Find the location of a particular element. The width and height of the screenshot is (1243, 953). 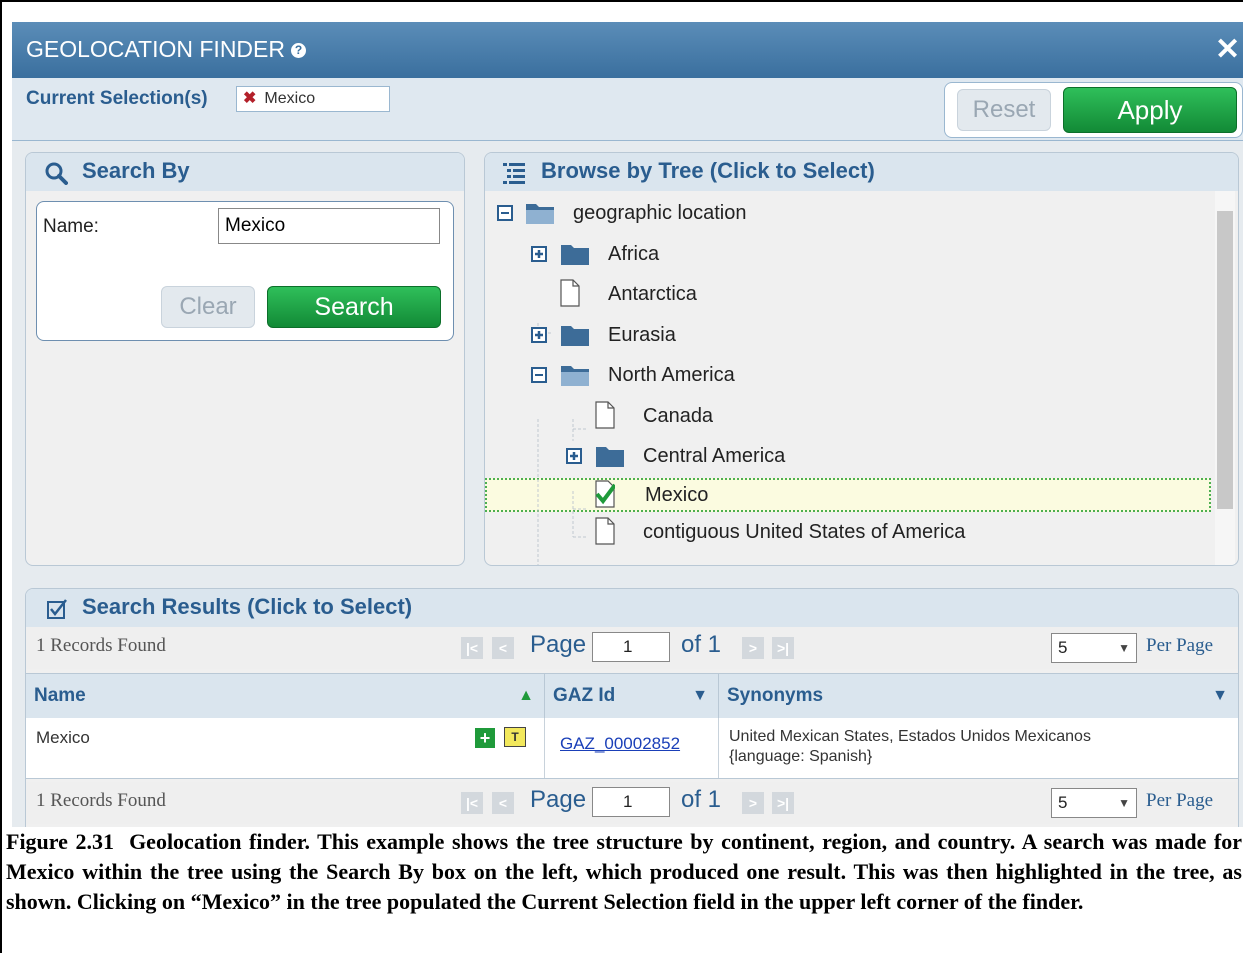

add-icon: + is located at coordinates (485, 738).